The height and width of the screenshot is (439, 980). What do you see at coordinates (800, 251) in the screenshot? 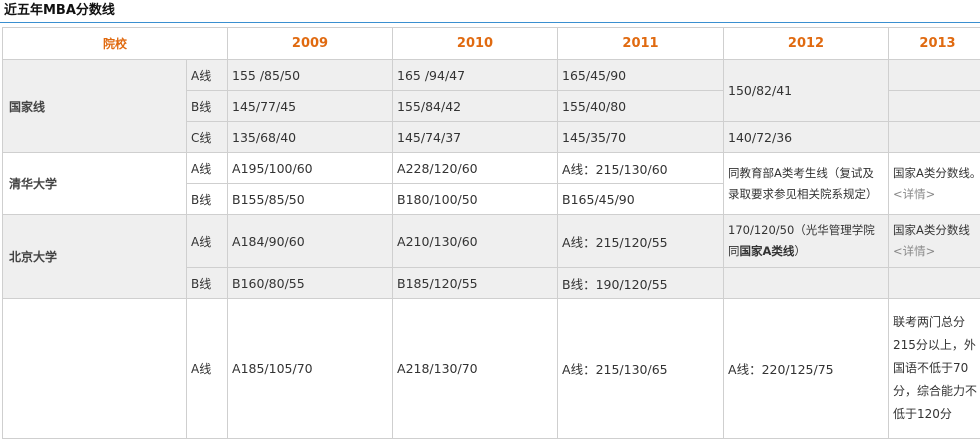
I see `note-text: ）` at bounding box center [800, 251].